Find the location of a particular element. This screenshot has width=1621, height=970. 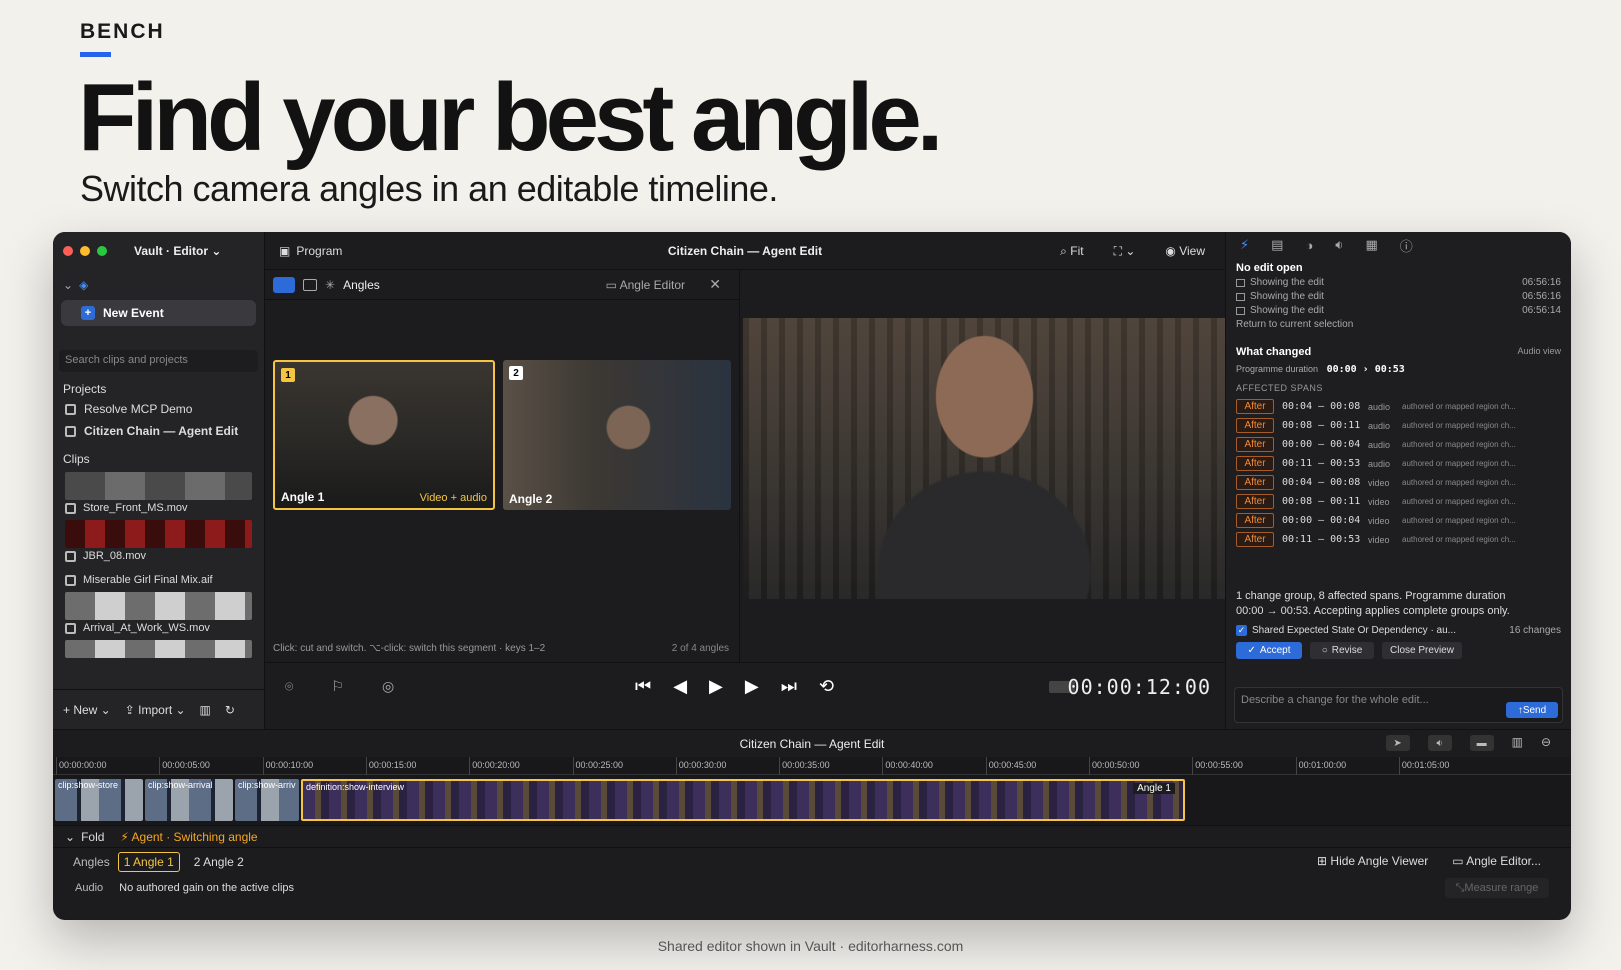

angle-2-button: 2 Angle 2 is located at coordinates (219, 862).